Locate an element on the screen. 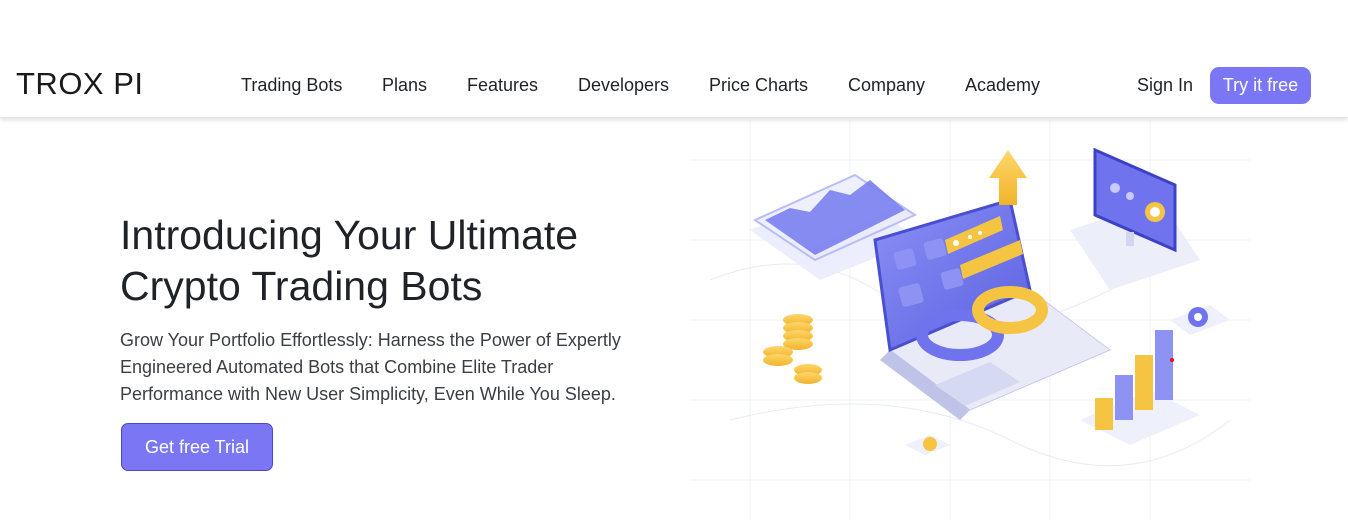  nav-item-company: Company is located at coordinates (886, 85).